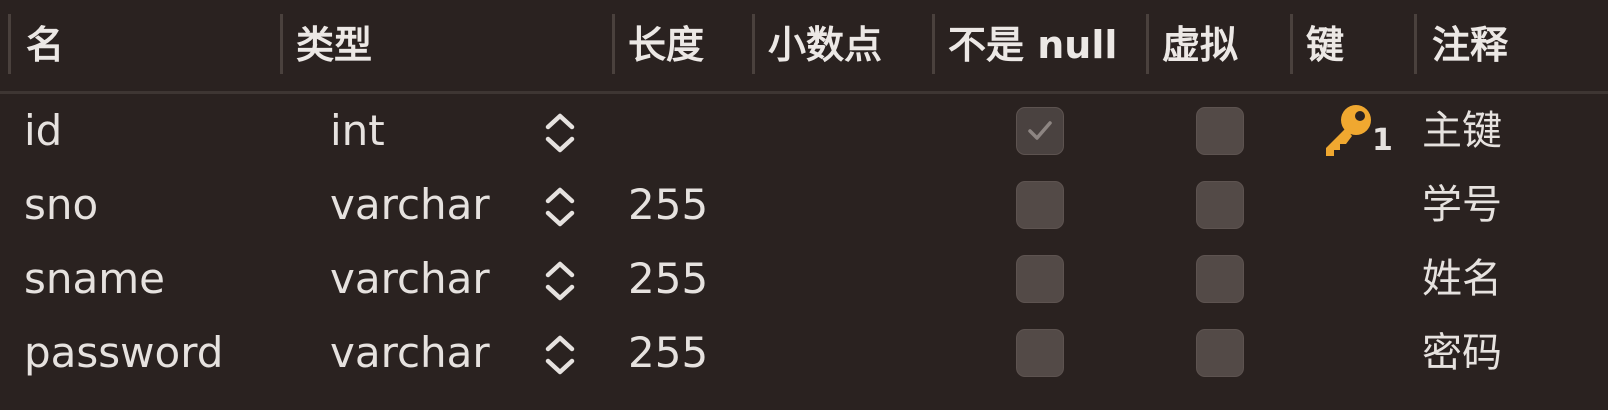 The width and height of the screenshot is (1608, 410). Describe the element at coordinates (357, 131) in the screenshot. I see `field-type-cell: int` at that location.